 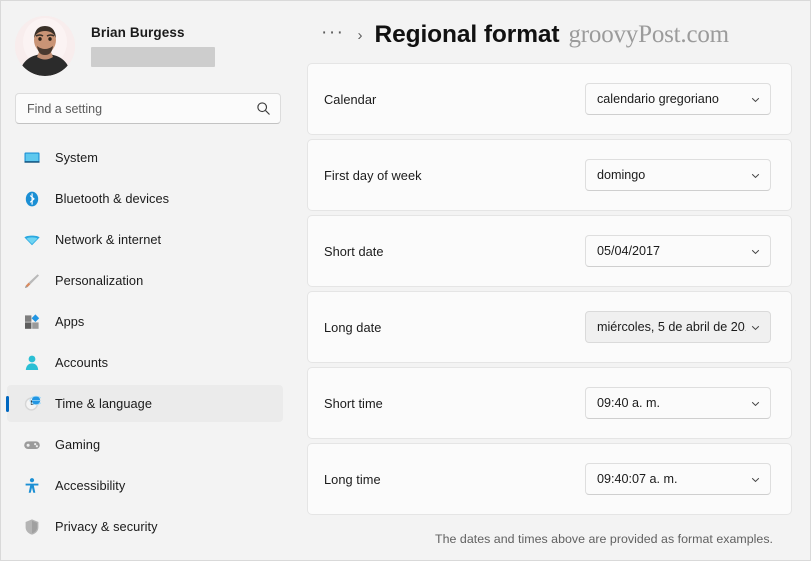 What do you see at coordinates (112, 198) in the screenshot?
I see `sidebar-item-label: Bluetooth & devices` at bounding box center [112, 198].